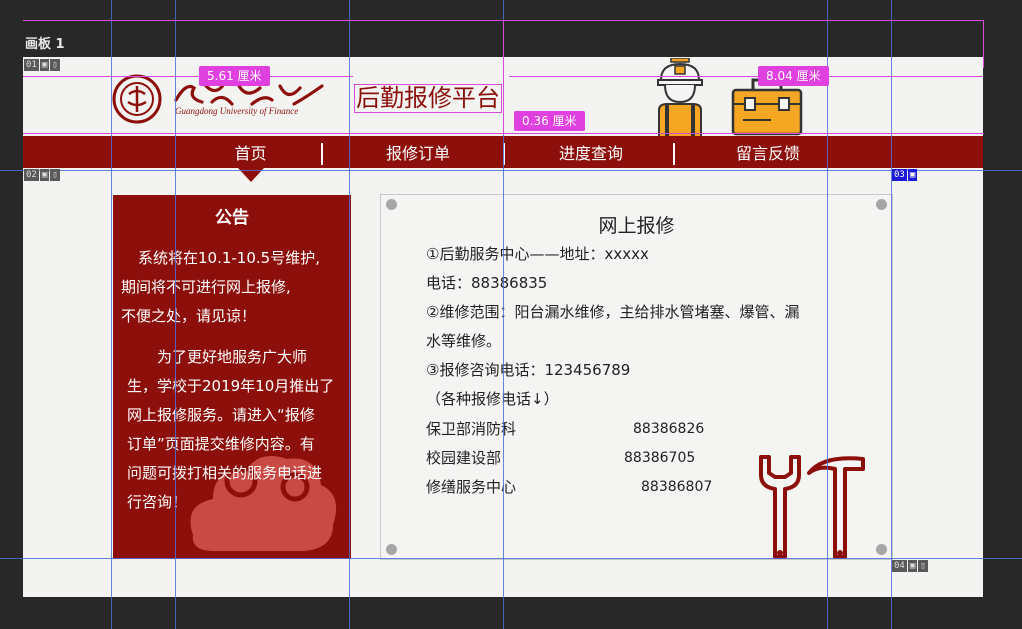 The image size is (1022, 629). I want to click on school-logo-subtitle: Guangdong University of Finance, so click(237, 111).